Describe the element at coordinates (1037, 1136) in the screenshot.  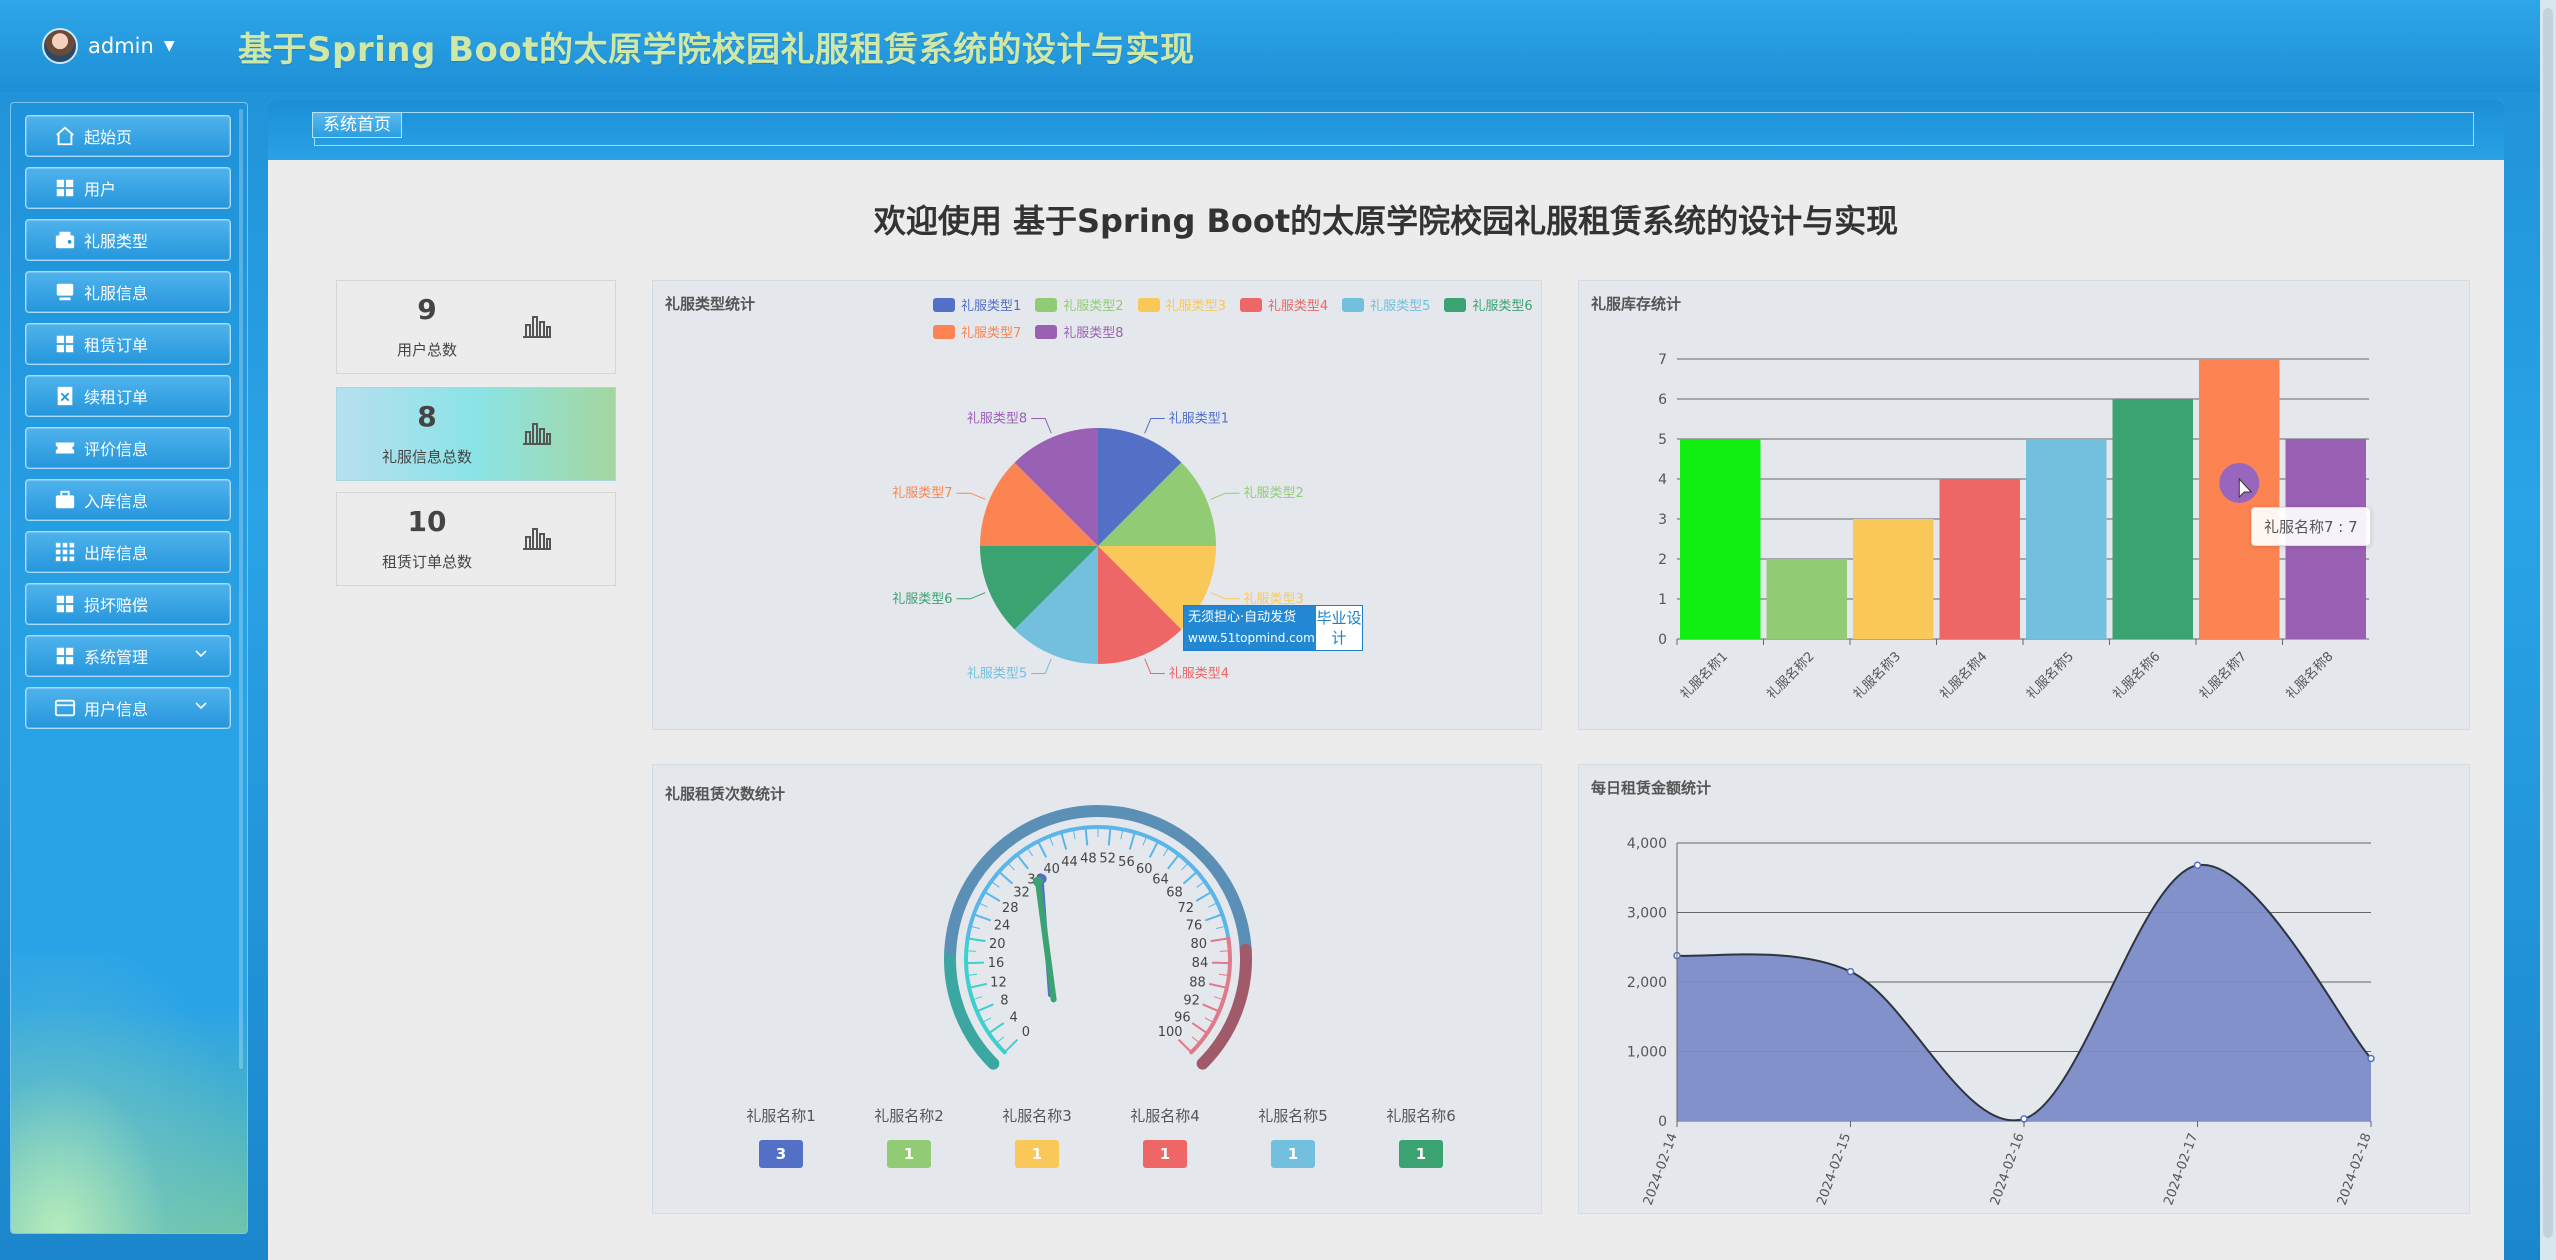
I see `gauge-series-item: 礼服名称3 1` at that location.